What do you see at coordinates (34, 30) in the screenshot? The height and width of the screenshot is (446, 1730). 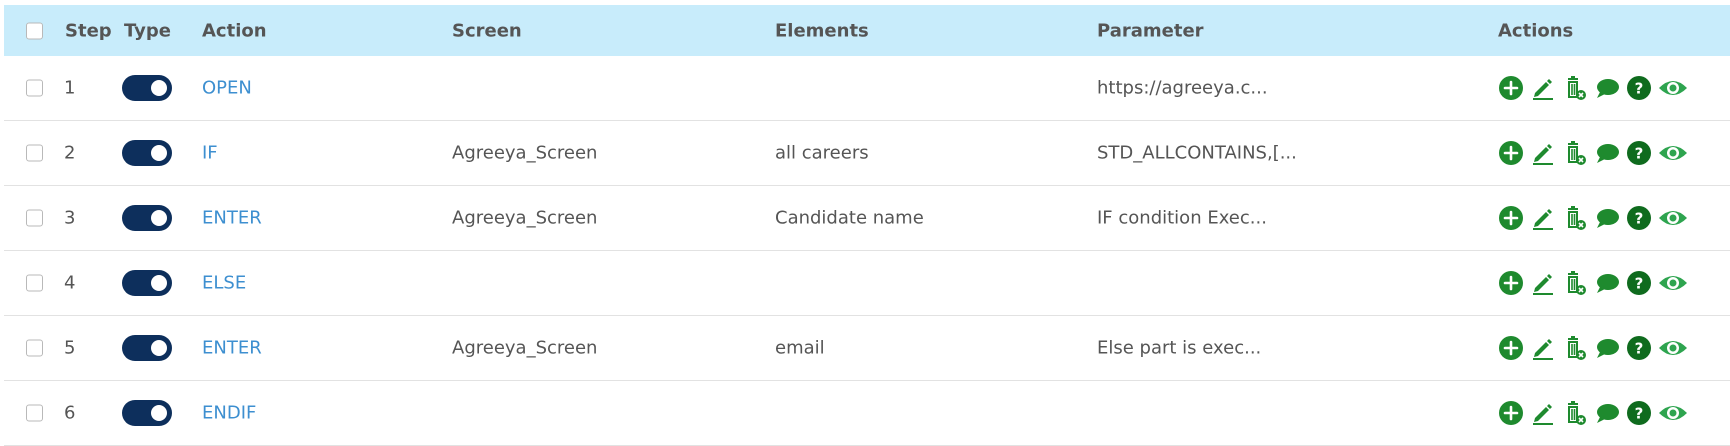 I see `select-all-checkbox` at bounding box center [34, 30].